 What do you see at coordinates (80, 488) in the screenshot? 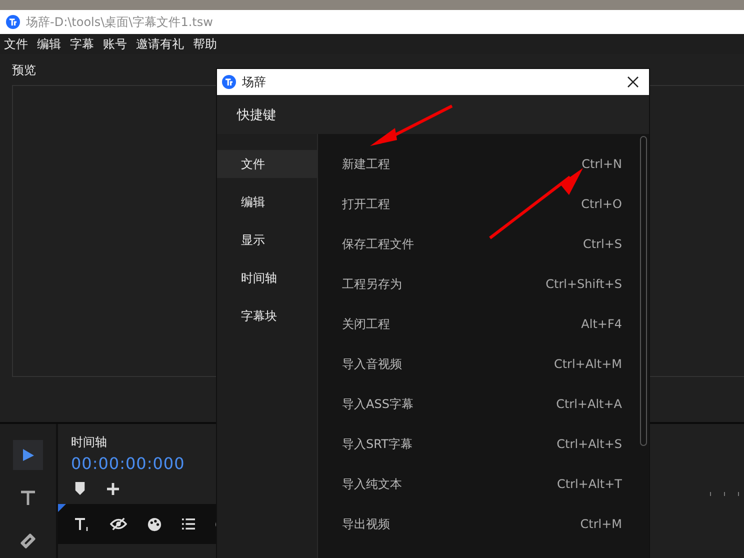
I see `marker-icon` at bounding box center [80, 488].